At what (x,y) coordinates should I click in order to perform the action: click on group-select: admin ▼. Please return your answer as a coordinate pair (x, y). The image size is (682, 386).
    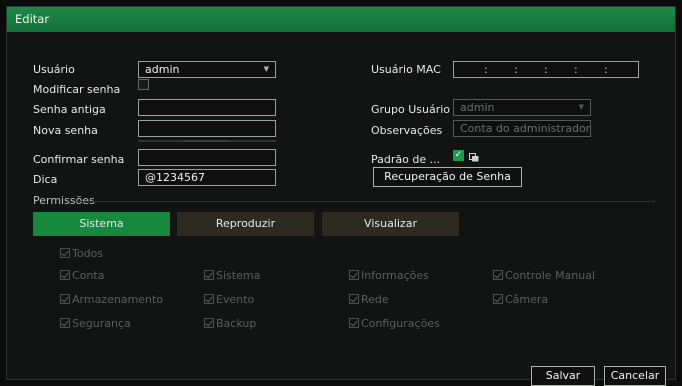
    Looking at the image, I should click on (522, 107).